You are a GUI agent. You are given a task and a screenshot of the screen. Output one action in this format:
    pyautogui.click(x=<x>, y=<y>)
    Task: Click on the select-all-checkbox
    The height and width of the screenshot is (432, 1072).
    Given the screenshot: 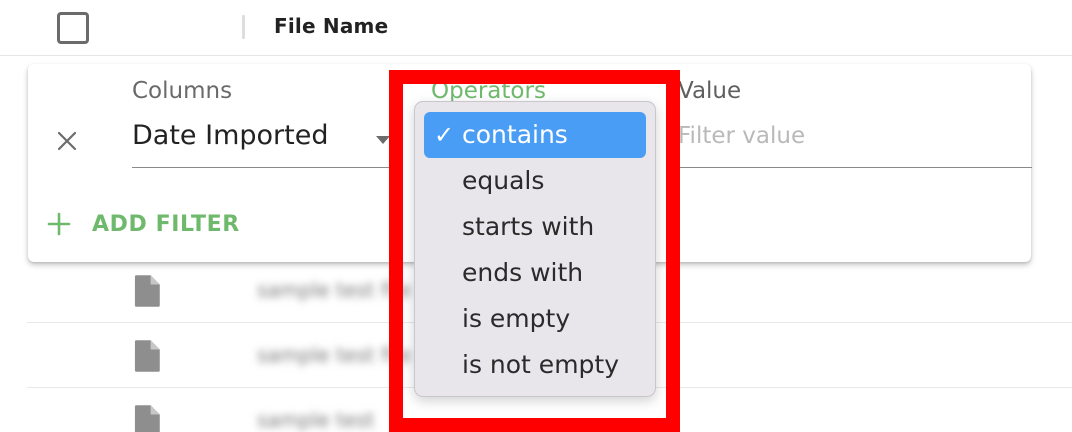 What is the action you would take?
    pyautogui.click(x=73, y=28)
    